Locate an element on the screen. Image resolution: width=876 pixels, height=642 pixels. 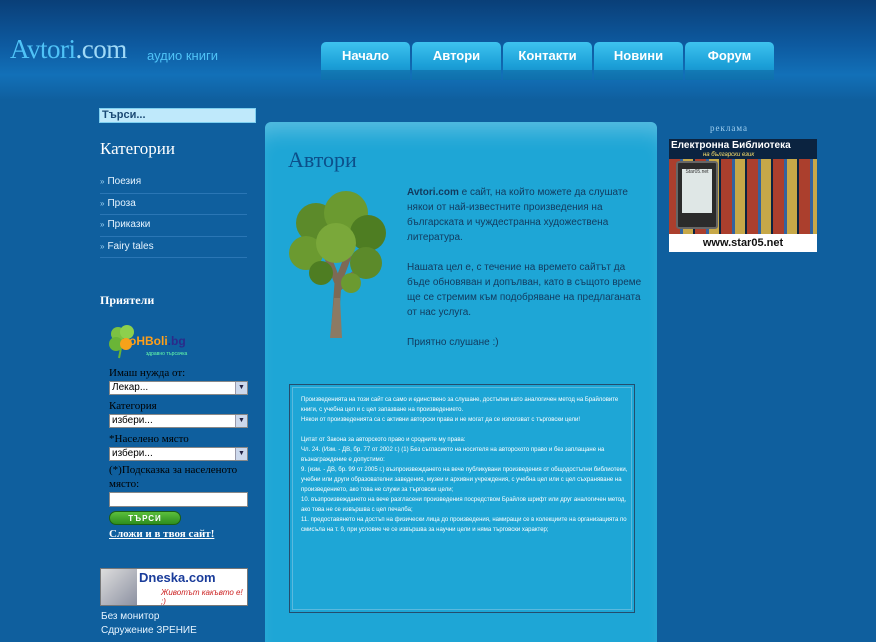
site-tagline: аудио книги is located at coordinates (182, 55).